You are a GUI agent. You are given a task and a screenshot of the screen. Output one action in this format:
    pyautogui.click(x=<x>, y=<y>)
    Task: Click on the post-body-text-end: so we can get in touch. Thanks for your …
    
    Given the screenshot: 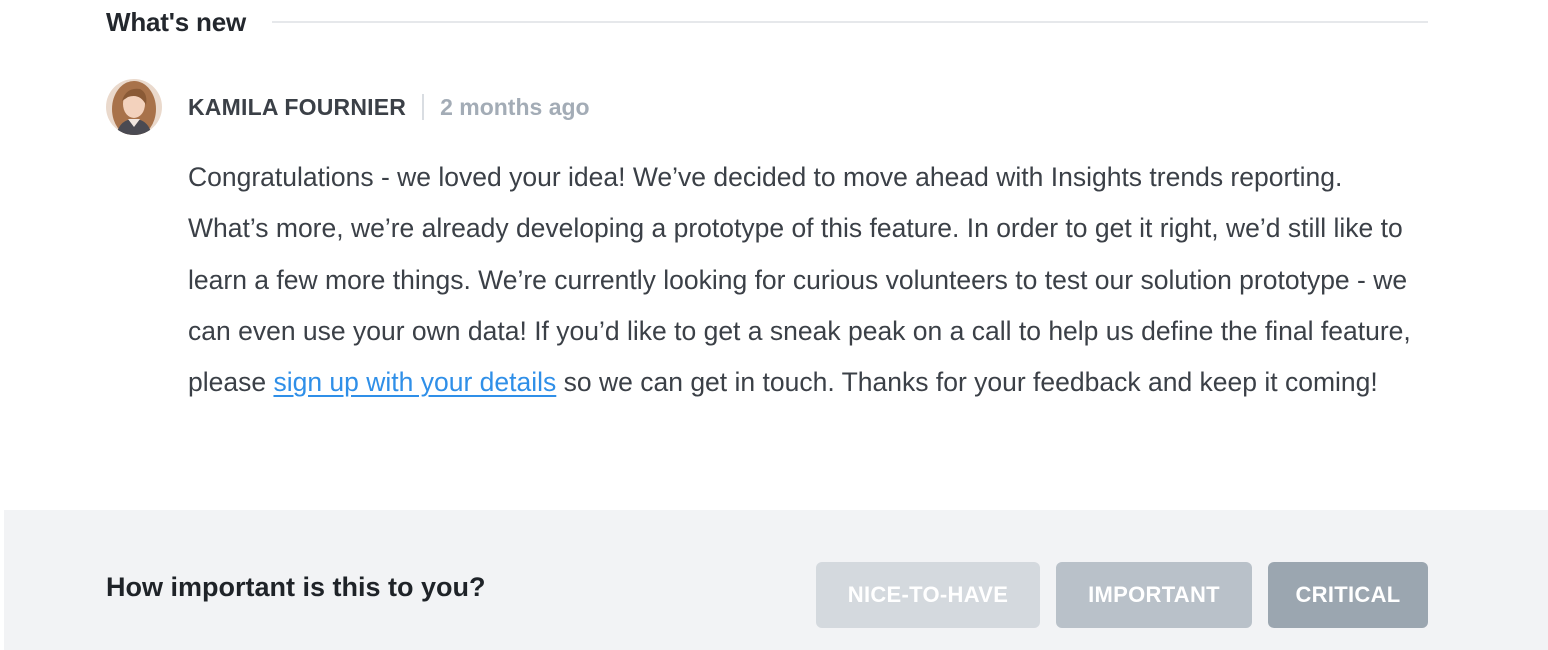 What is the action you would take?
    pyautogui.click(x=967, y=382)
    